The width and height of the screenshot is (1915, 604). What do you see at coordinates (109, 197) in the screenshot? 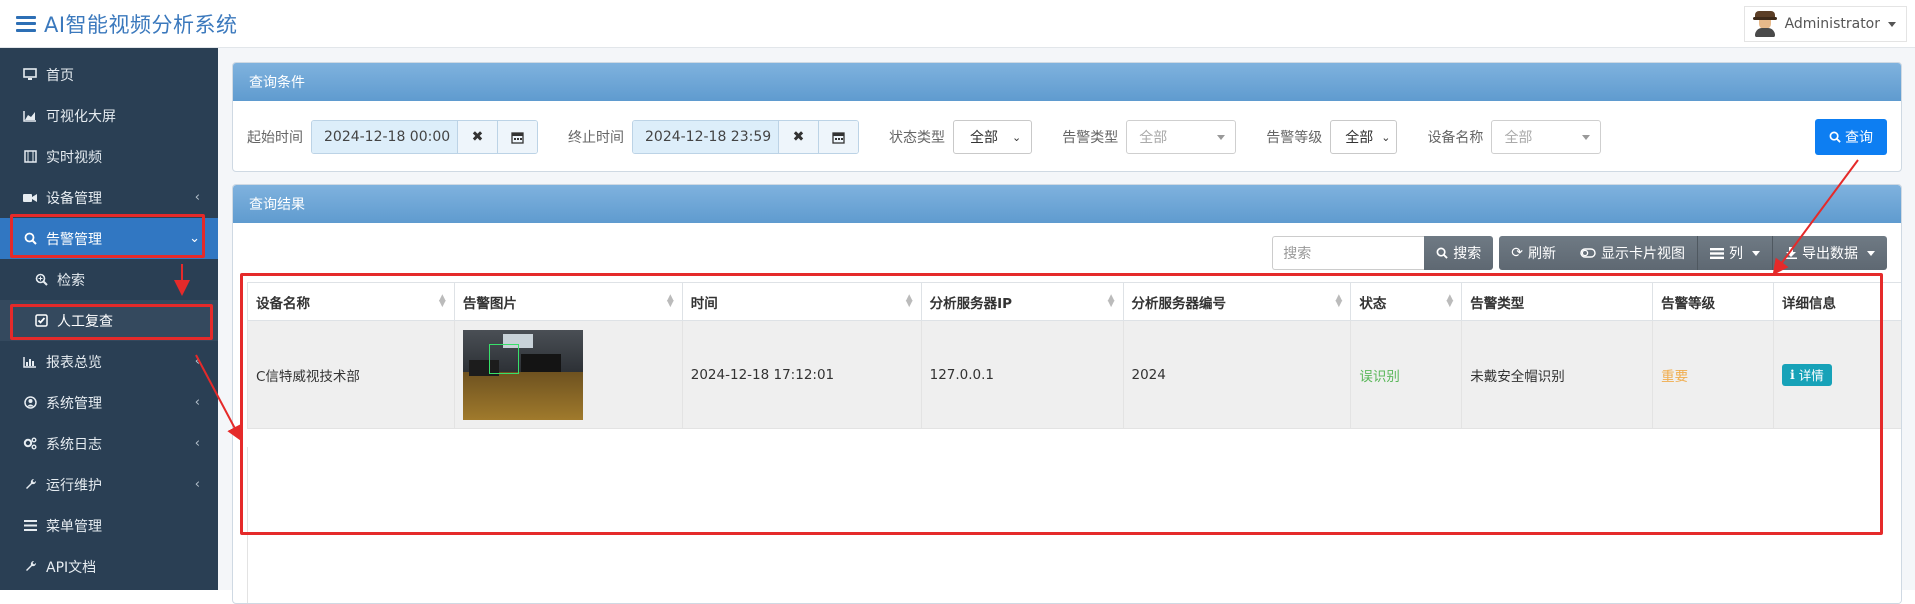
I see `sidebar-item-device: 设备管理 ‹` at bounding box center [109, 197].